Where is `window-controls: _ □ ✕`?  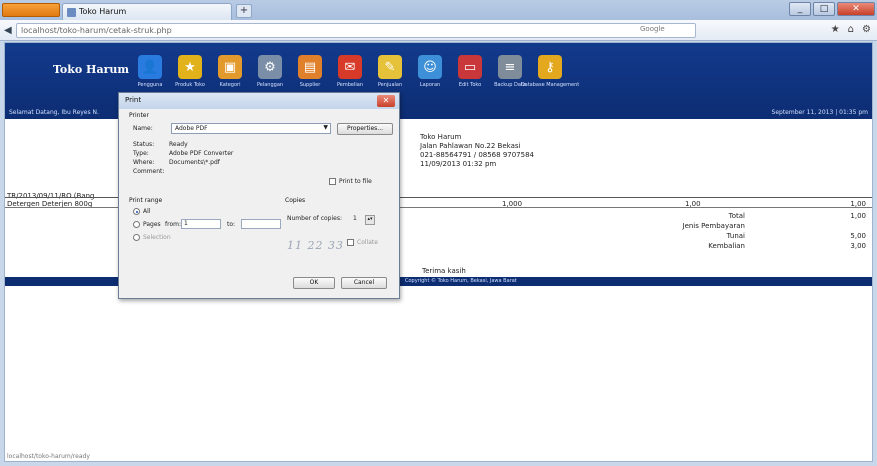
window-controls: _ □ ✕ is located at coordinates (832, 9).